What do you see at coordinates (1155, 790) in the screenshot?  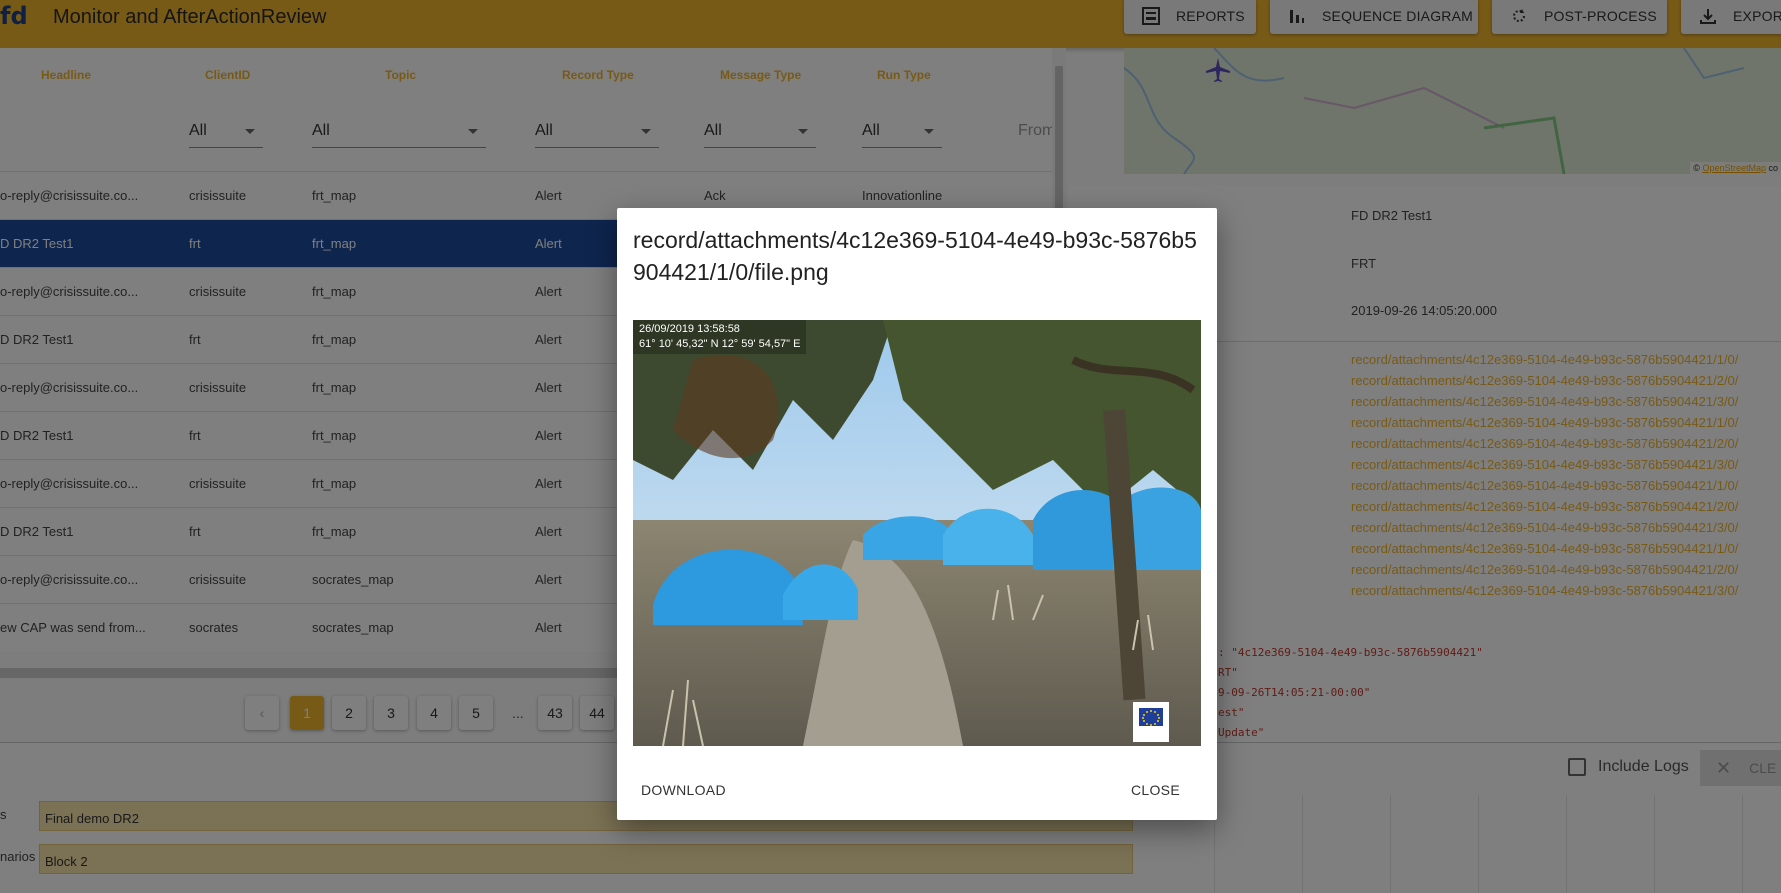 I see `close-button: CLOSE` at bounding box center [1155, 790].